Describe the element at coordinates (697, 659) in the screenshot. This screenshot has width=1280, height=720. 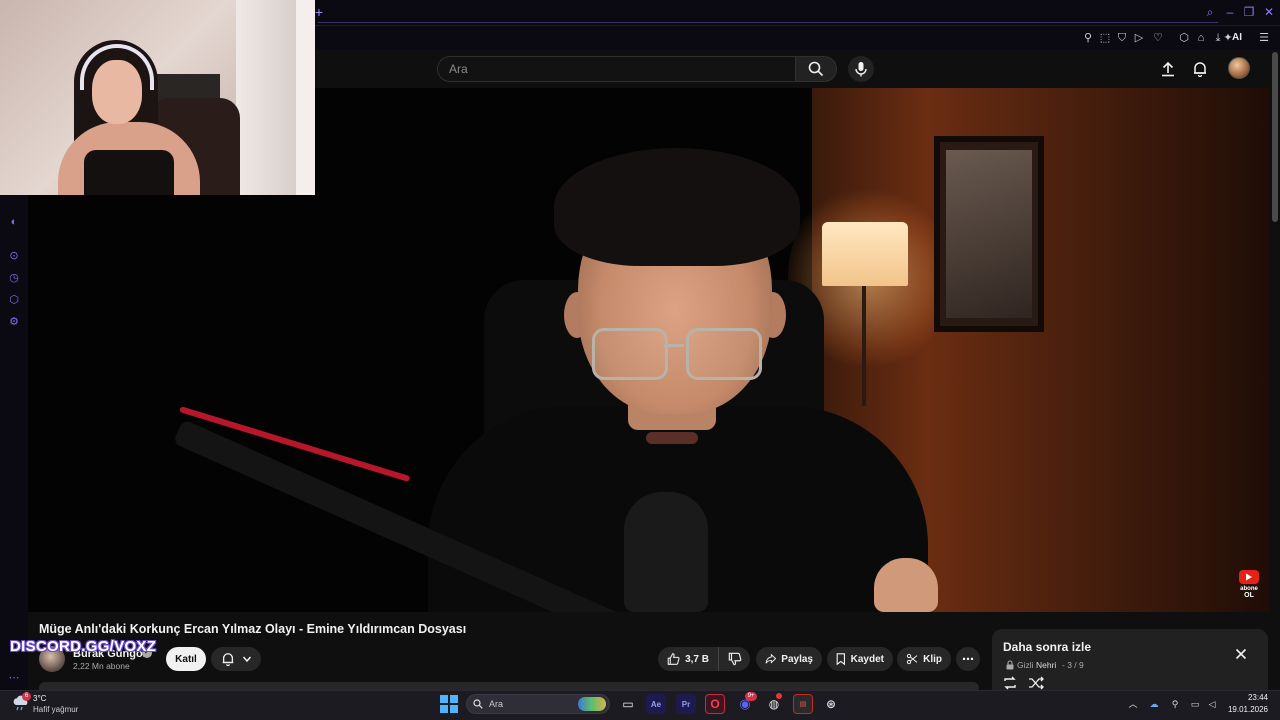
I see `like-count: 3,7 B` at that location.